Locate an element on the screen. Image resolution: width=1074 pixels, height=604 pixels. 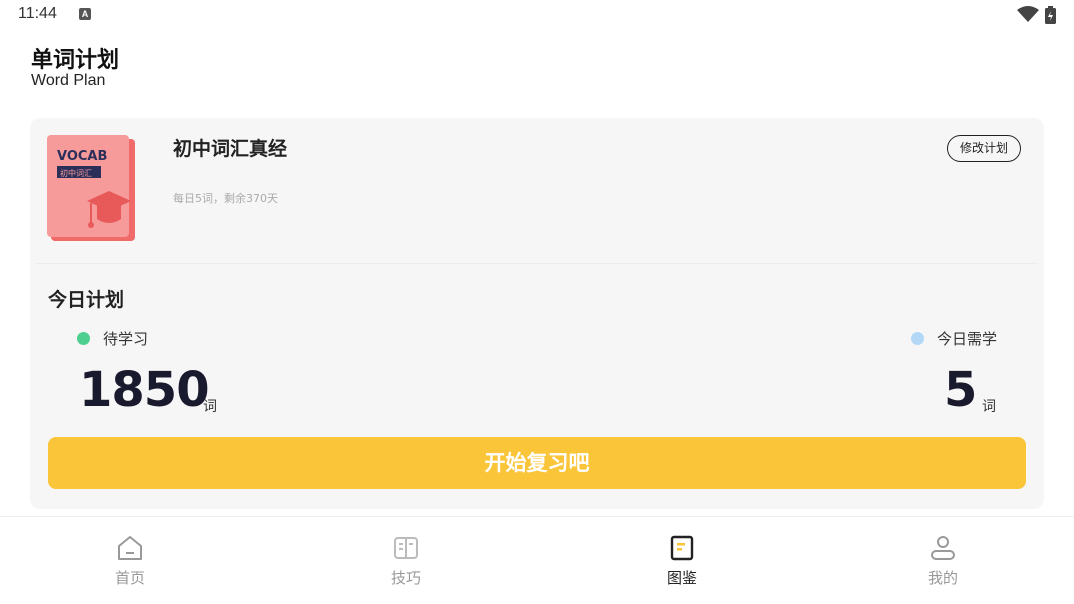
battery-icon is located at coordinates (1050, 15).